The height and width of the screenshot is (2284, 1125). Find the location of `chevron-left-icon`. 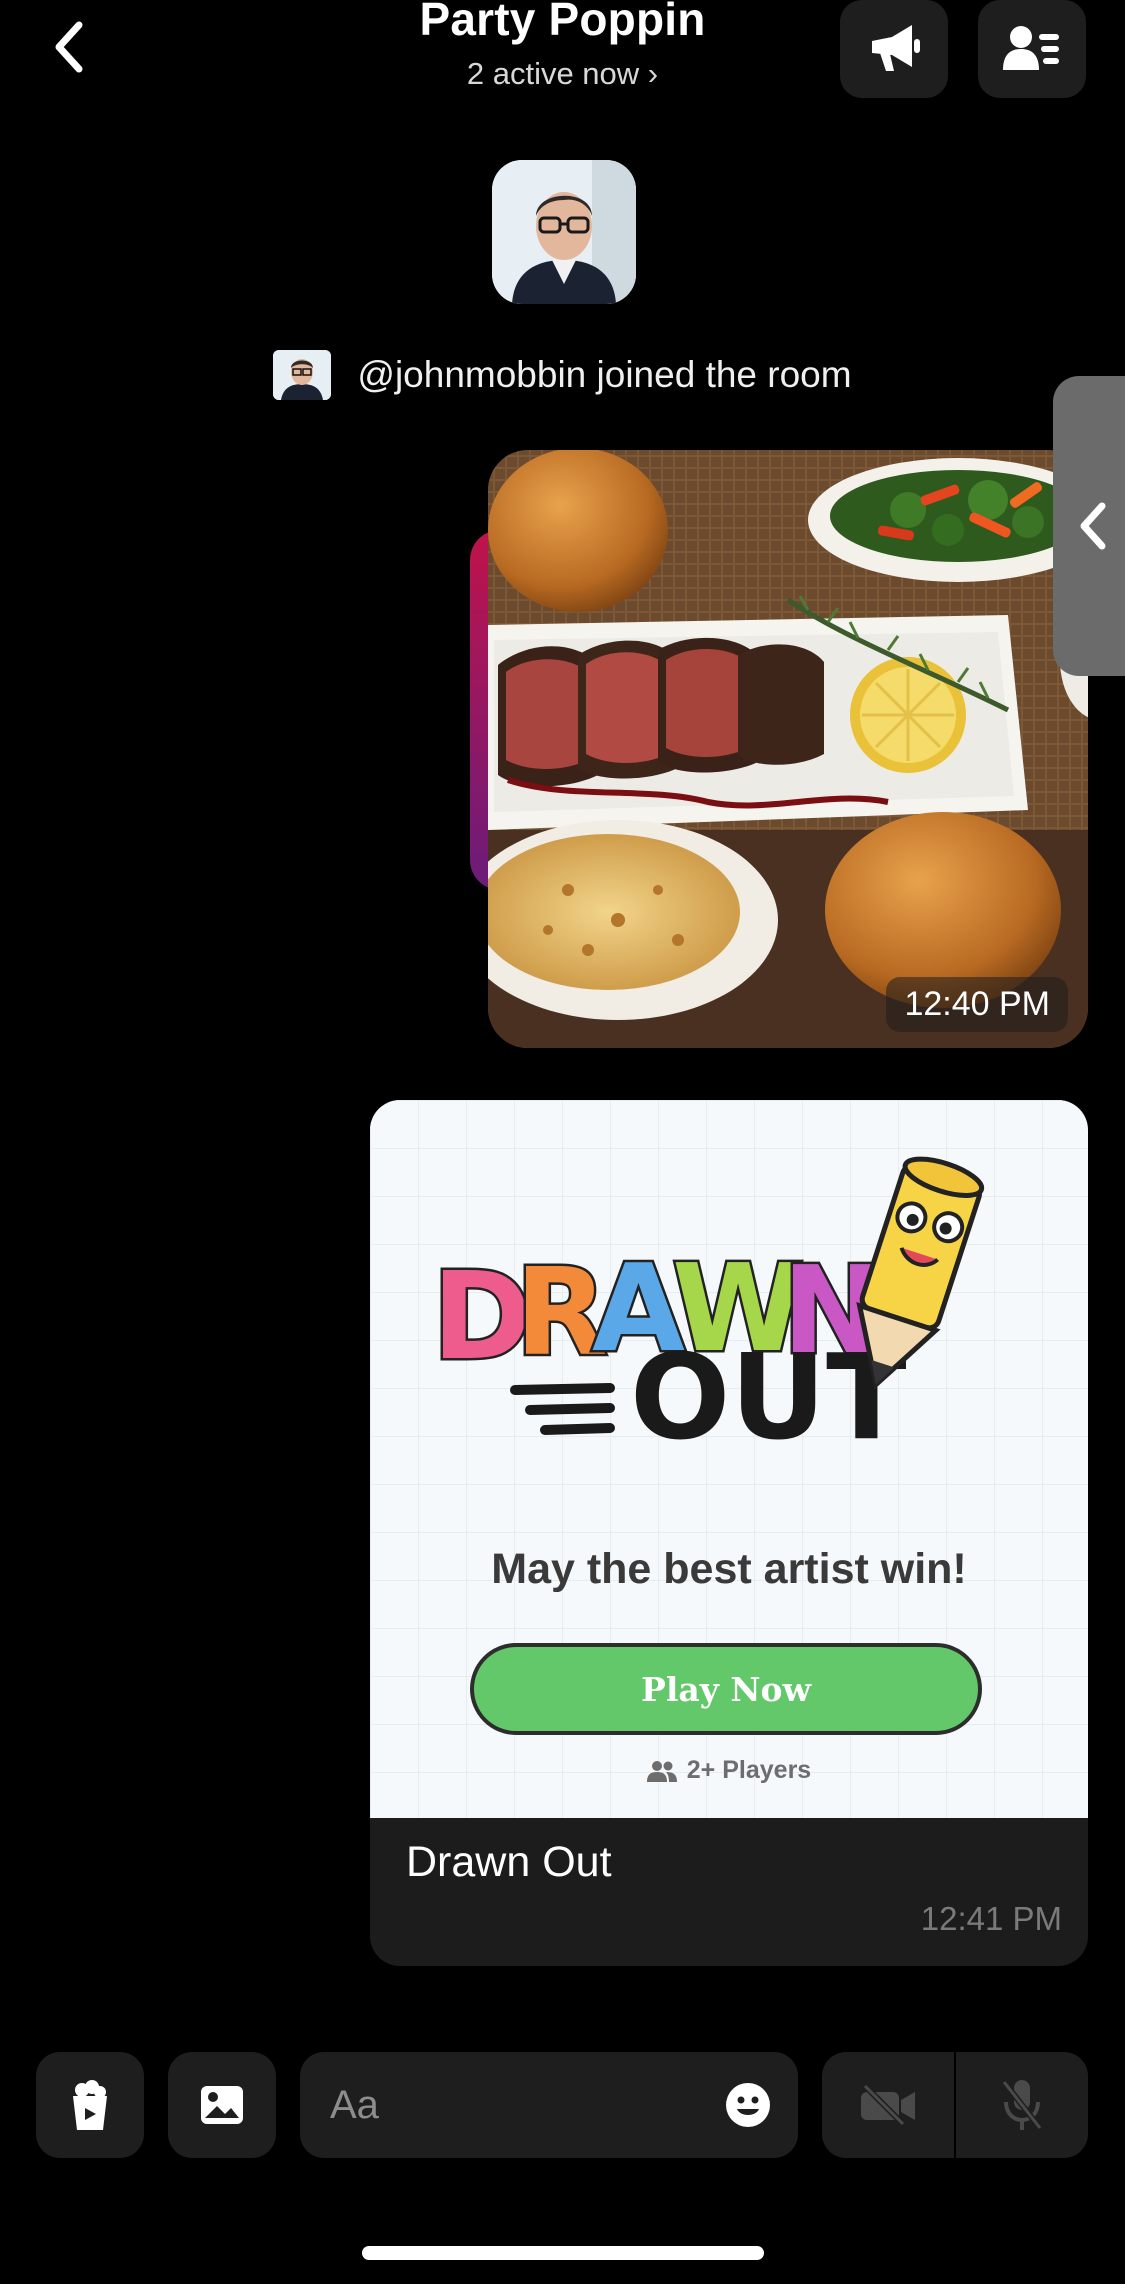

chevron-left-icon is located at coordinates (1093, 526).